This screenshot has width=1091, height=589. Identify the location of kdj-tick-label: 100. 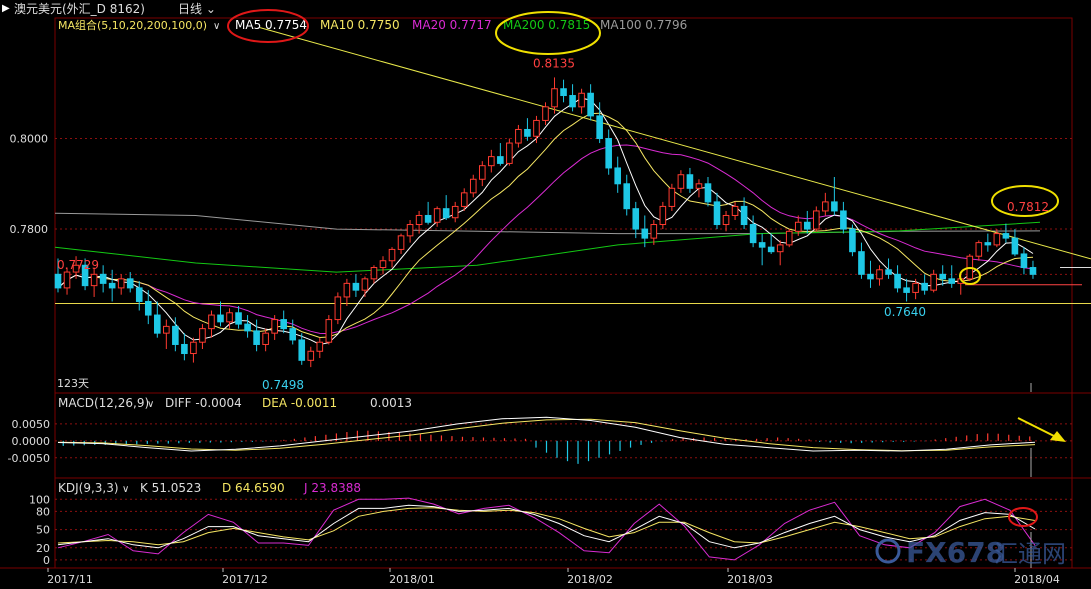
(39, 499).